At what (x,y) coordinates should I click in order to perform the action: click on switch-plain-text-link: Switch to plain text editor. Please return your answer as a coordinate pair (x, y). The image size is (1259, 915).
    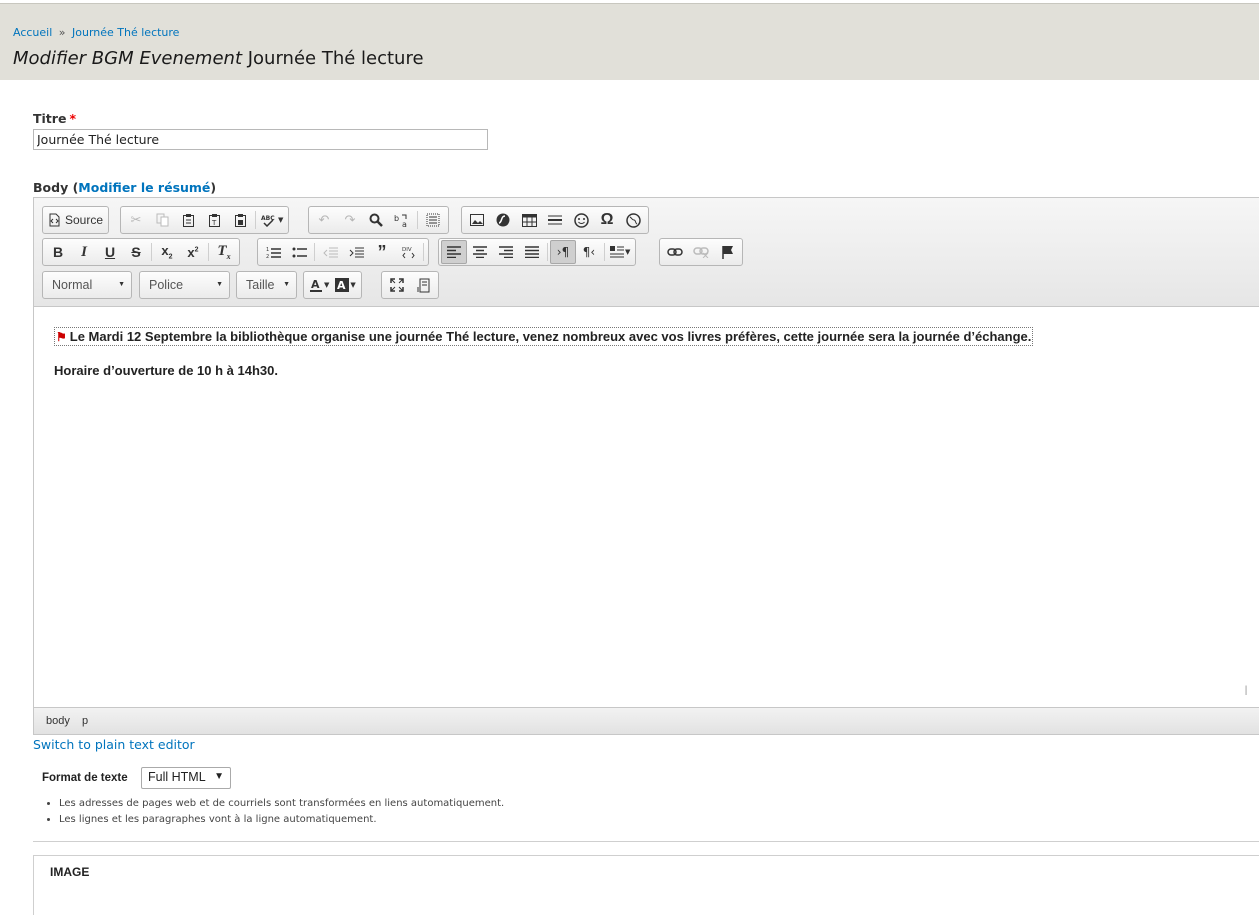
    Looking at the image, I should click on (114, 744).